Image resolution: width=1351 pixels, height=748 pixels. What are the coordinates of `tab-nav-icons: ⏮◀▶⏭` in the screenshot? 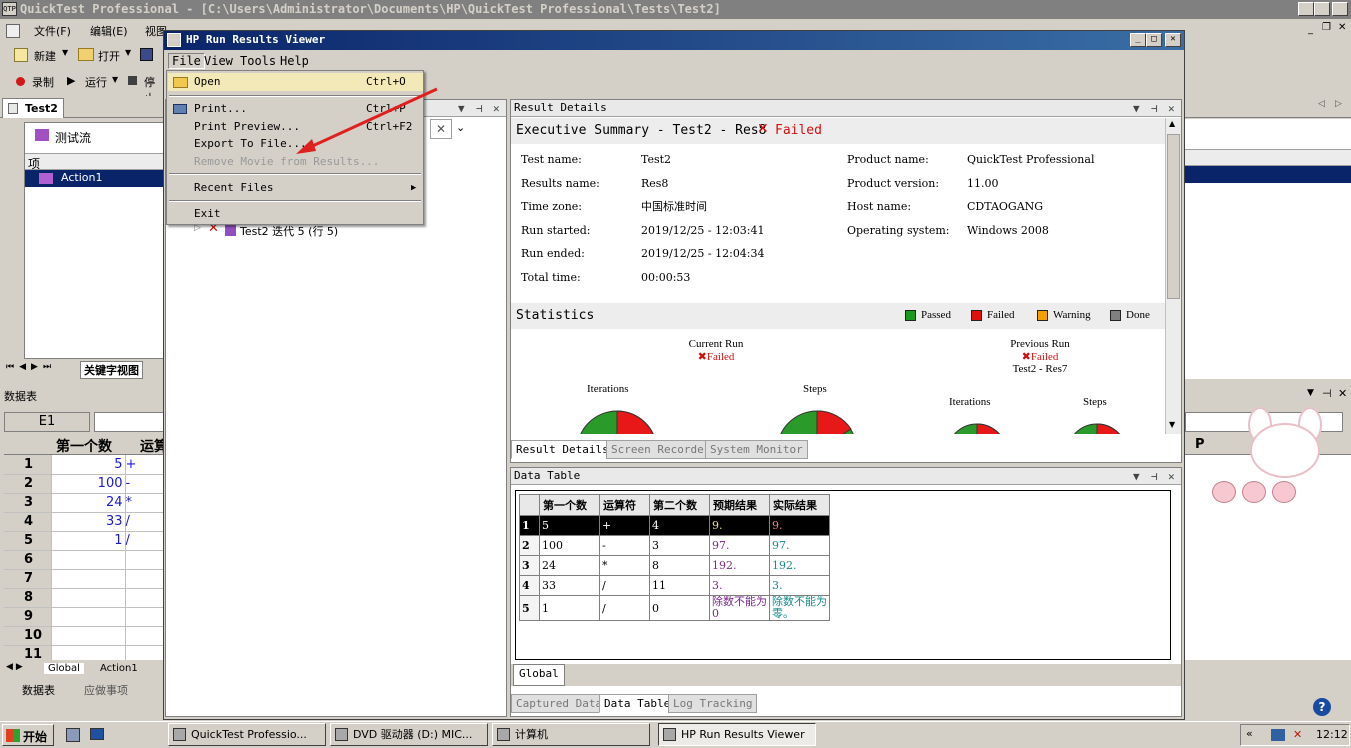 It's located at (31, 367).